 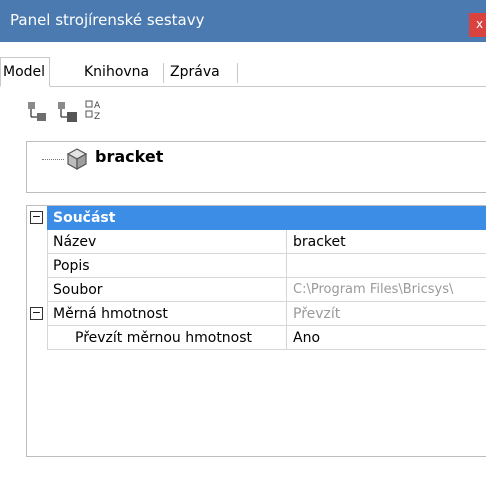 I want to click on tab-knihovna: Knihovna, so click(x=116, y=73).